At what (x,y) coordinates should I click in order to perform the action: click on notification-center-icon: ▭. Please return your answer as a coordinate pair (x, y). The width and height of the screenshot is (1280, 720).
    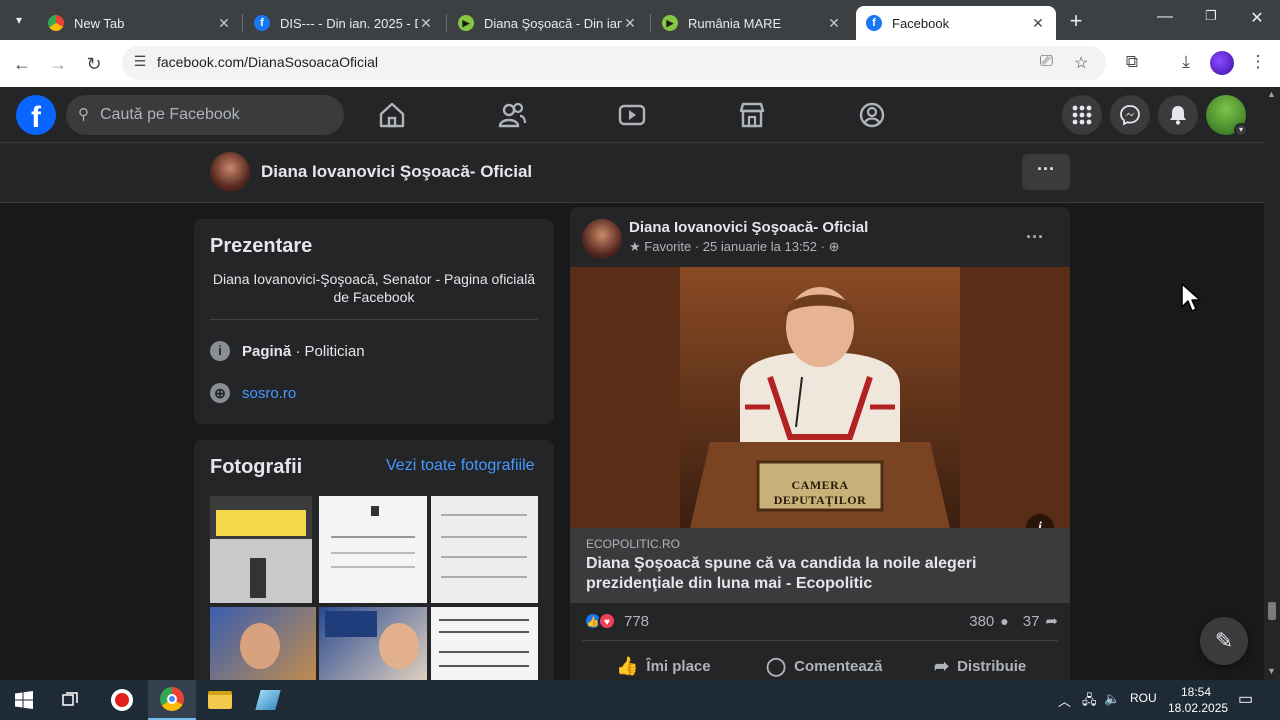
    Looking at the image, I should click on (1245, 699).